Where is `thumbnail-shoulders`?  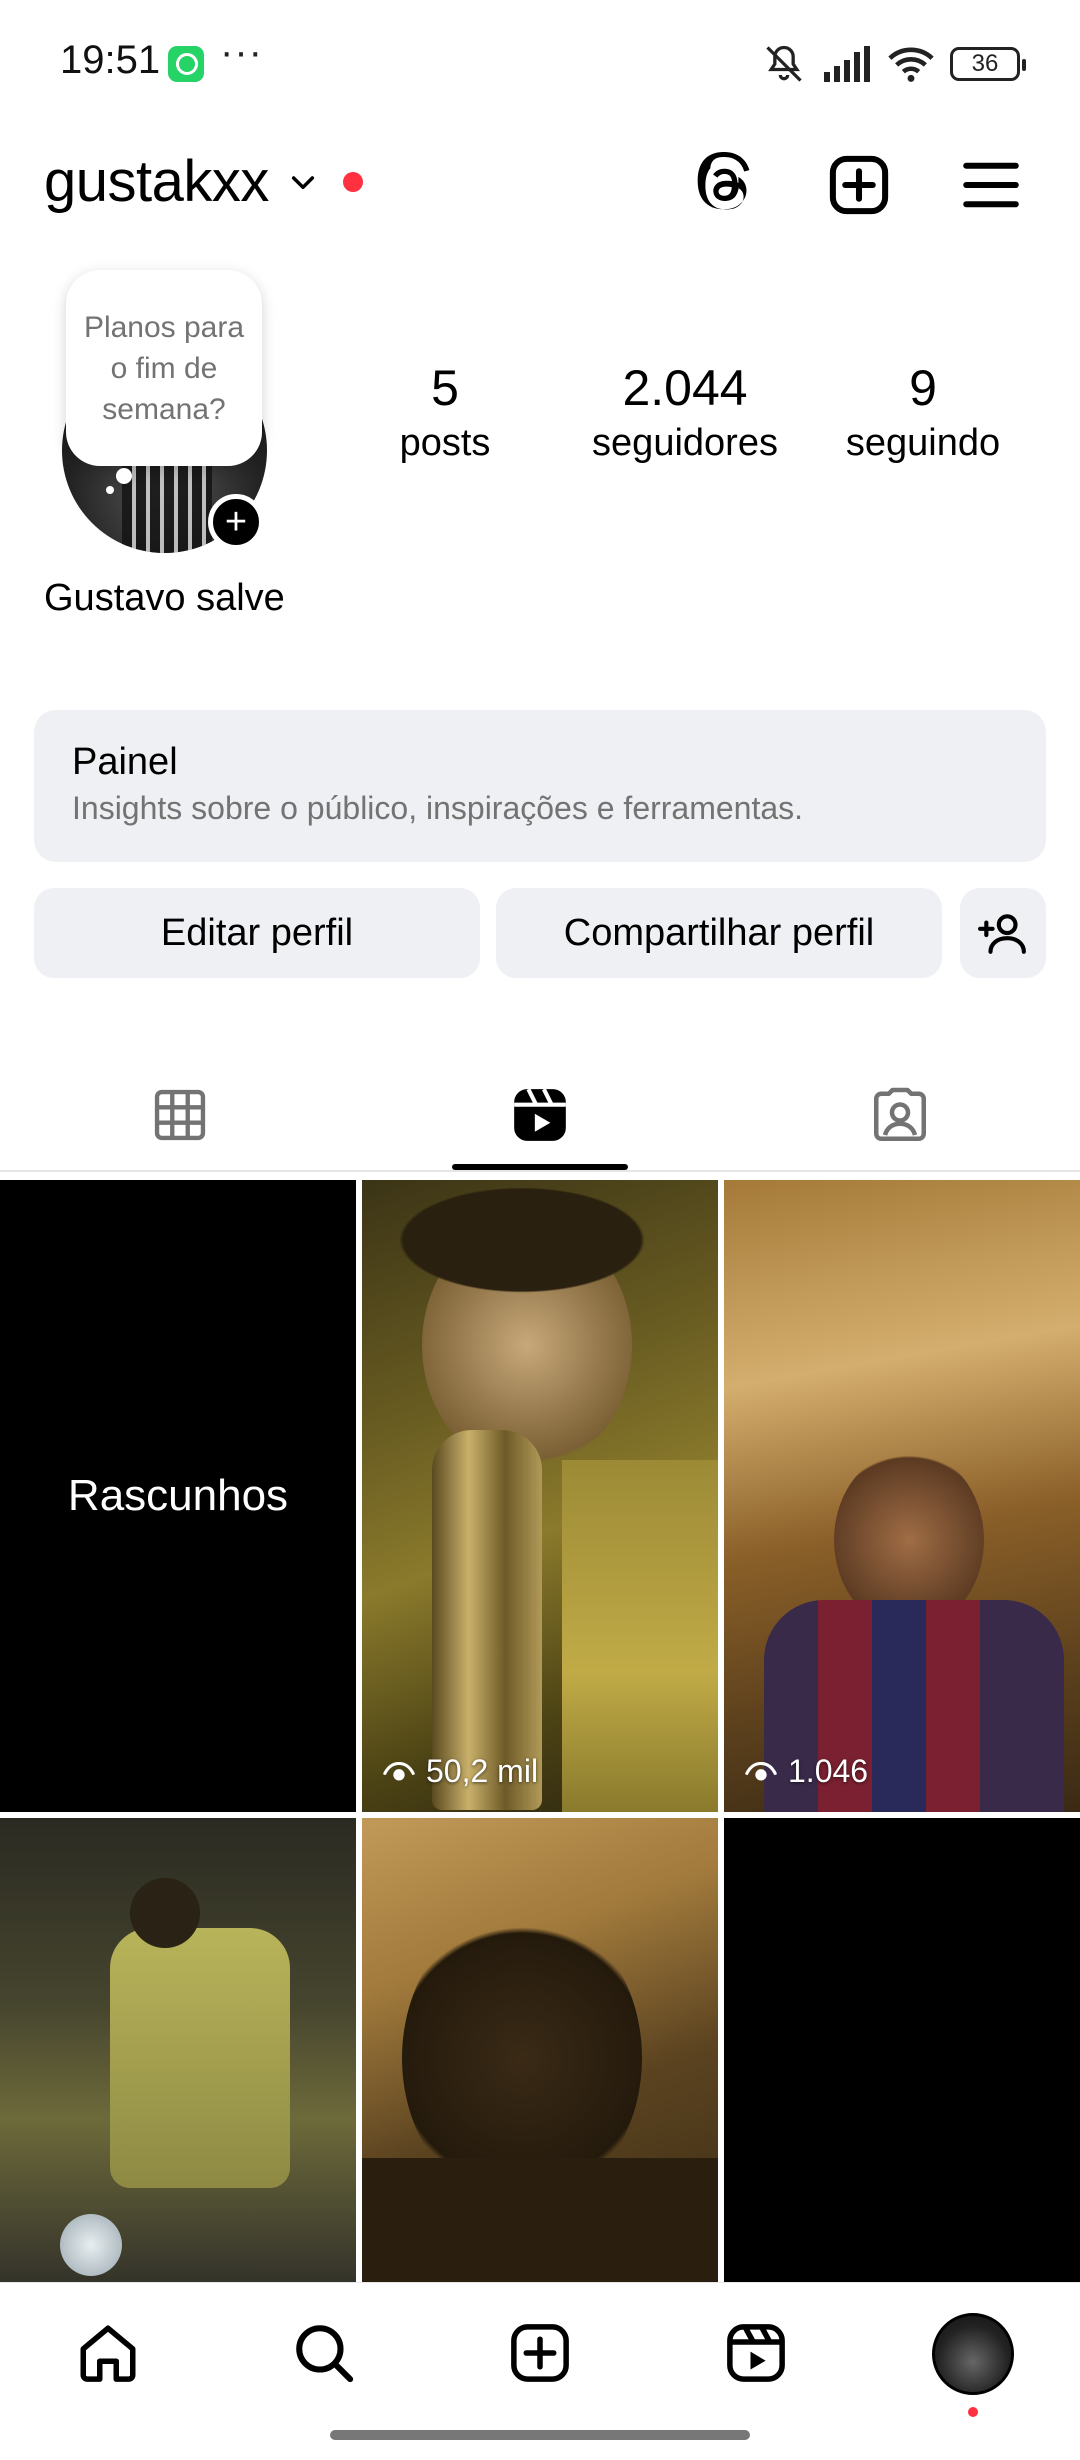 thumbnail-shoulders is located at coordinates (540, 2220).